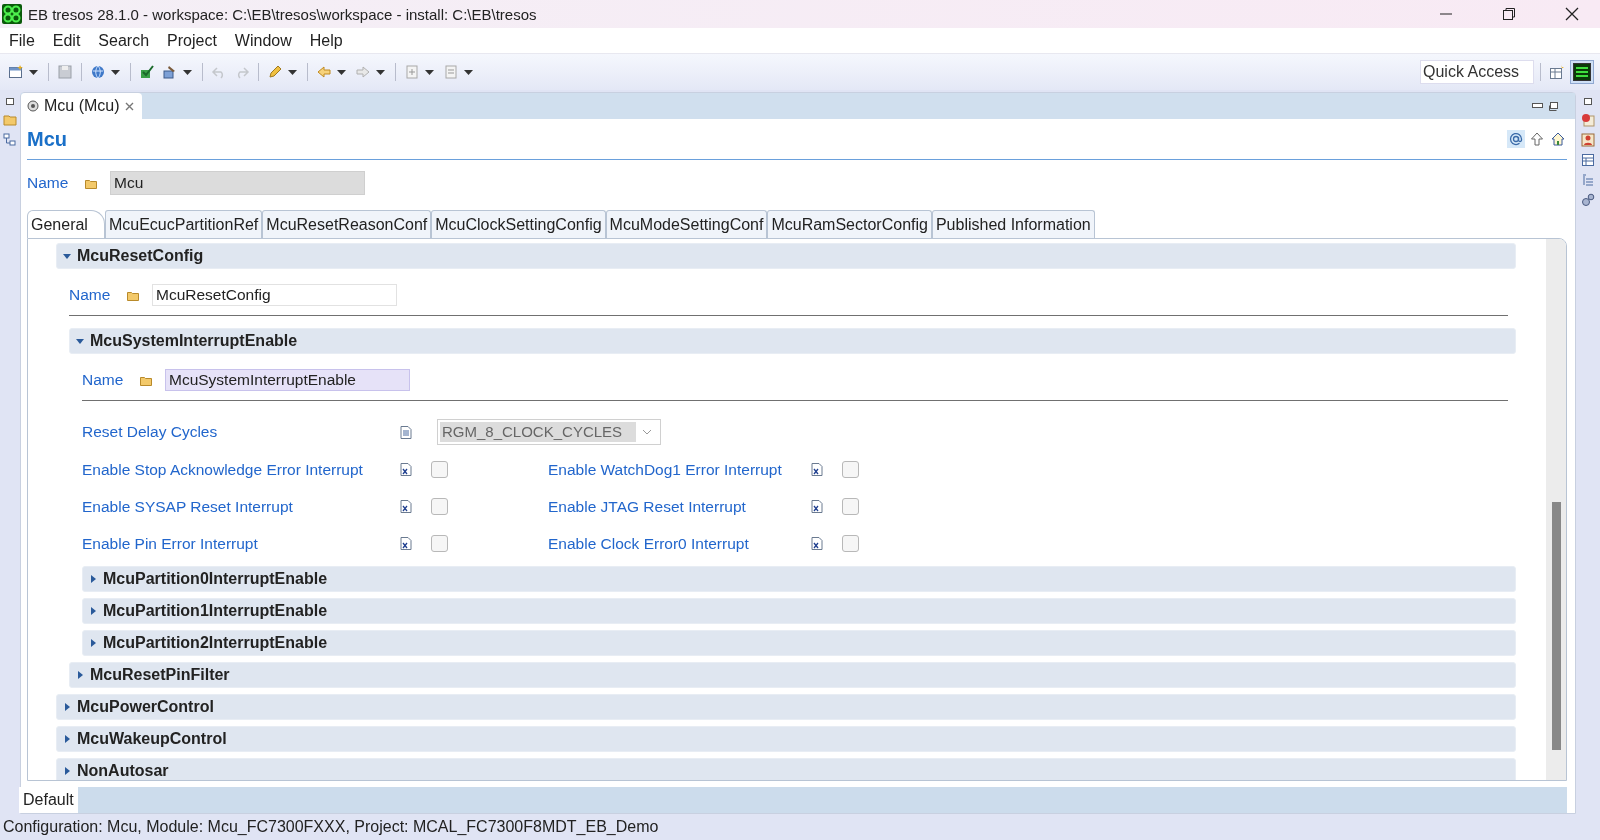 The image size is (1600, 840). What do you see at coordinates (287, 380) in the screenshot?
I see `name-field: McuSystemInterruptEnable` at bounding box center [287, 380].